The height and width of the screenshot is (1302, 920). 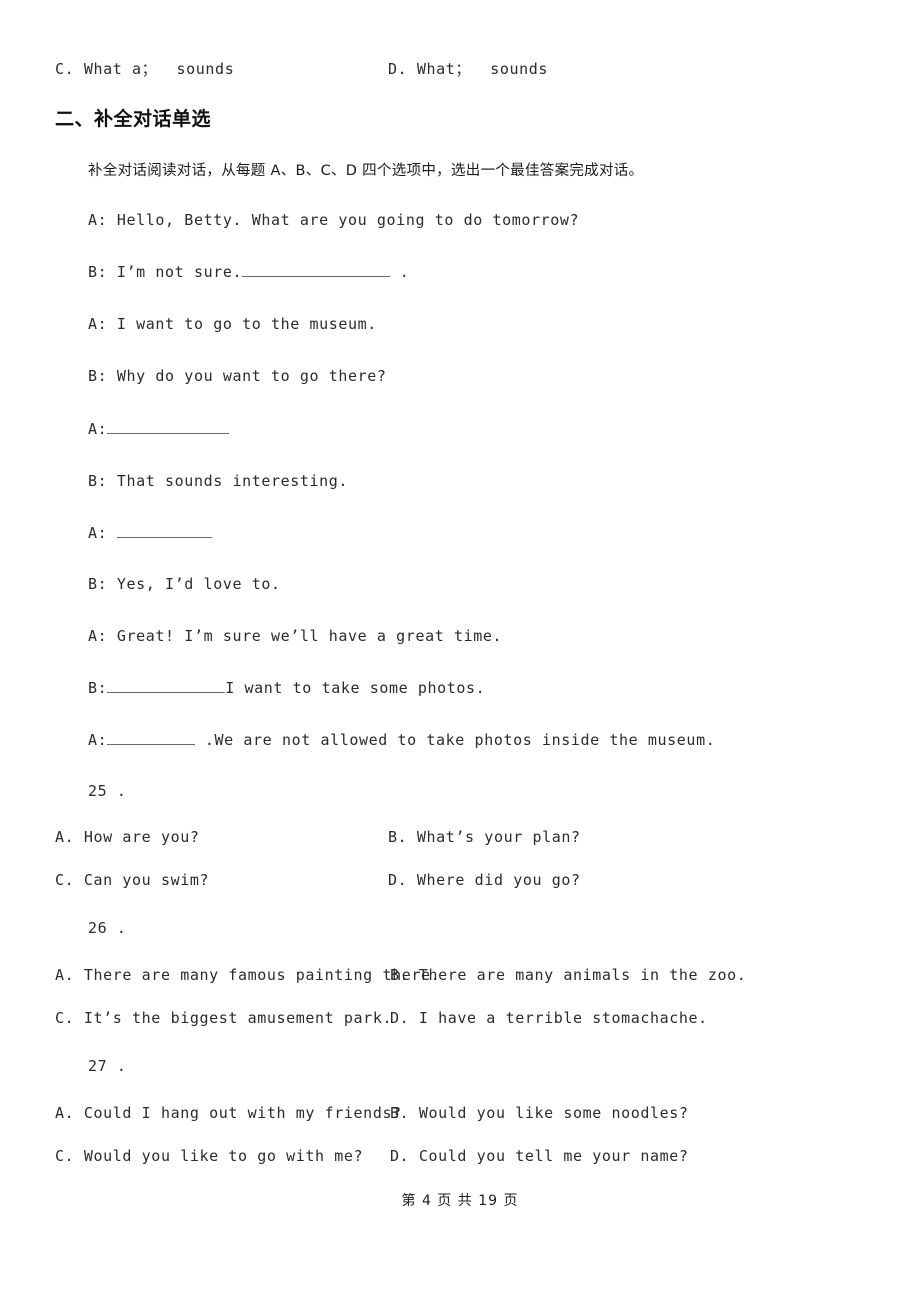 What do you see at coordinates (460, 1201) in the screenshot?
I see `page-footer: 第 4 页 共 19 页` at bounding box center [460, 1201].